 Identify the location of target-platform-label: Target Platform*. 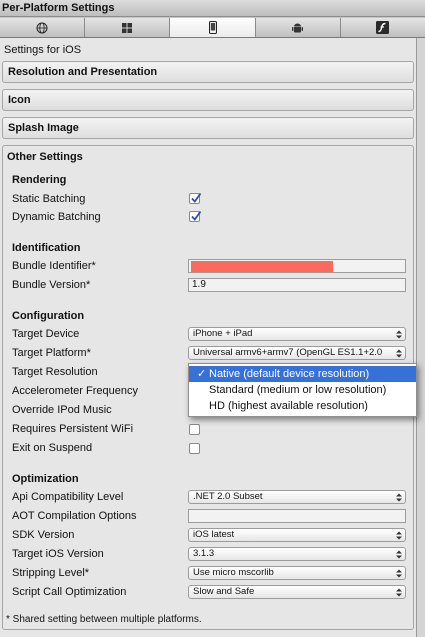
(51, 353).